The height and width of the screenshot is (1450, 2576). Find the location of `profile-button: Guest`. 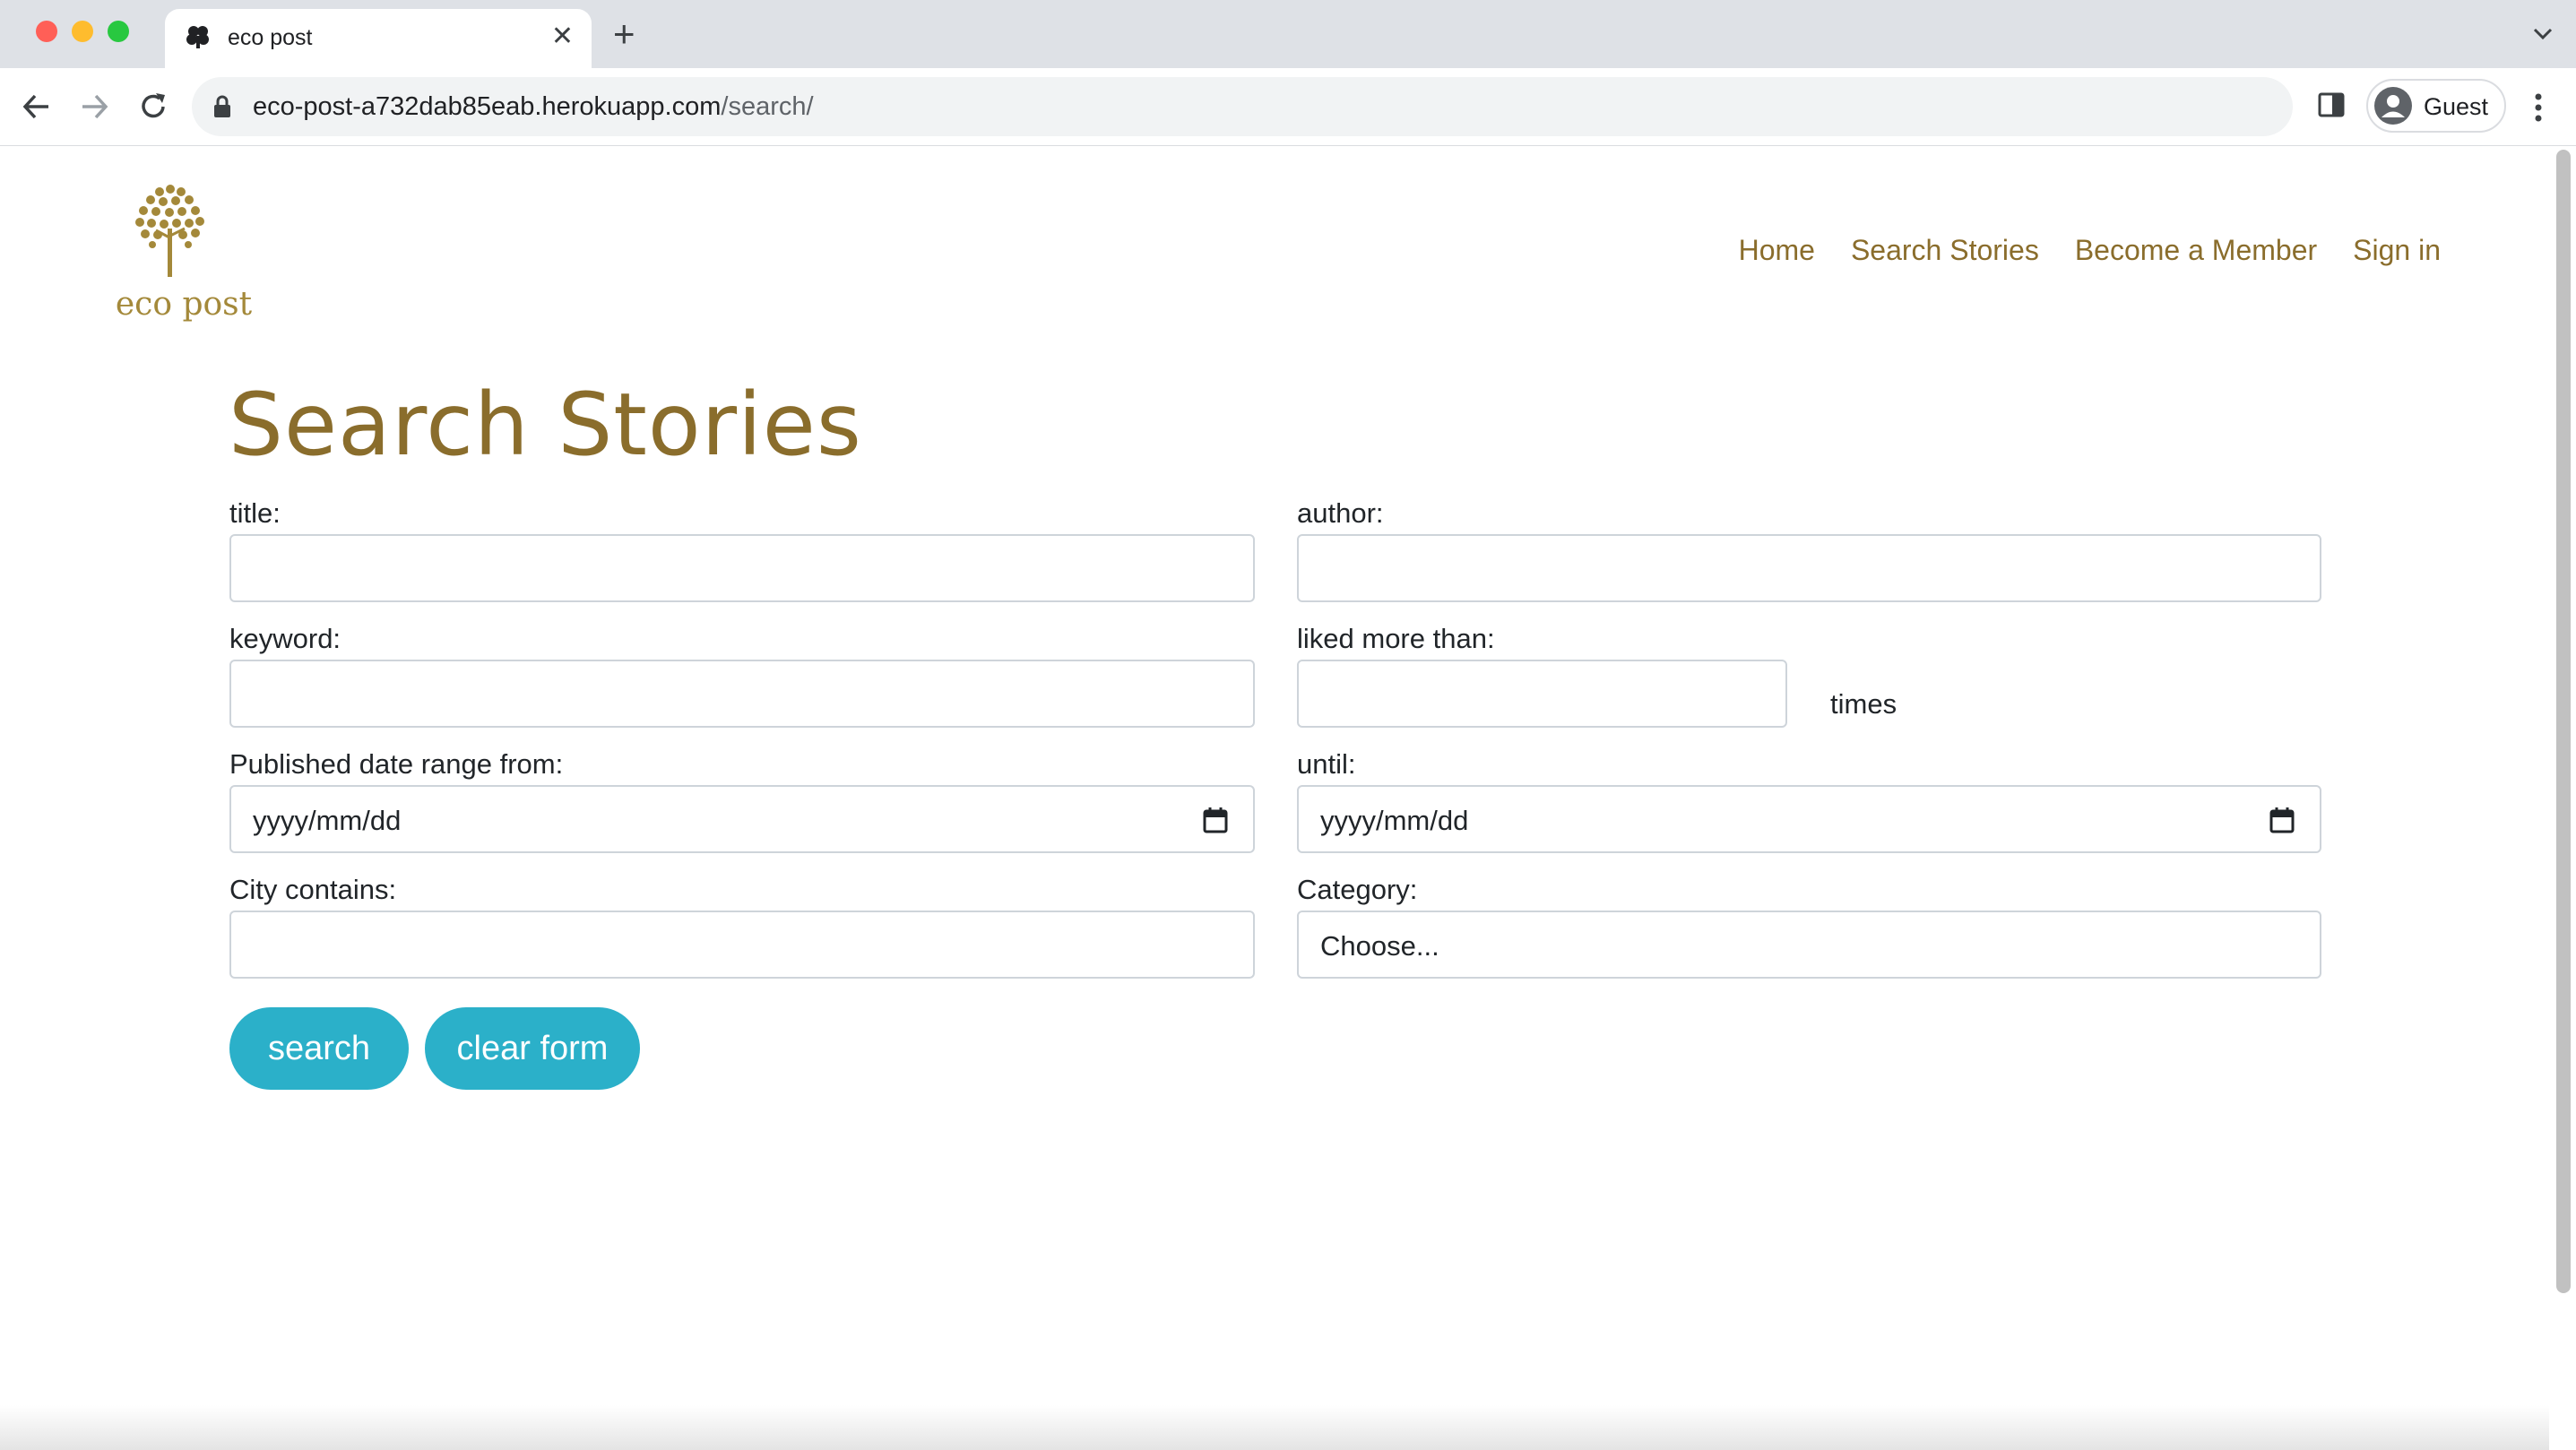

profile-button: Guest is located at coordinates (2436, 106).